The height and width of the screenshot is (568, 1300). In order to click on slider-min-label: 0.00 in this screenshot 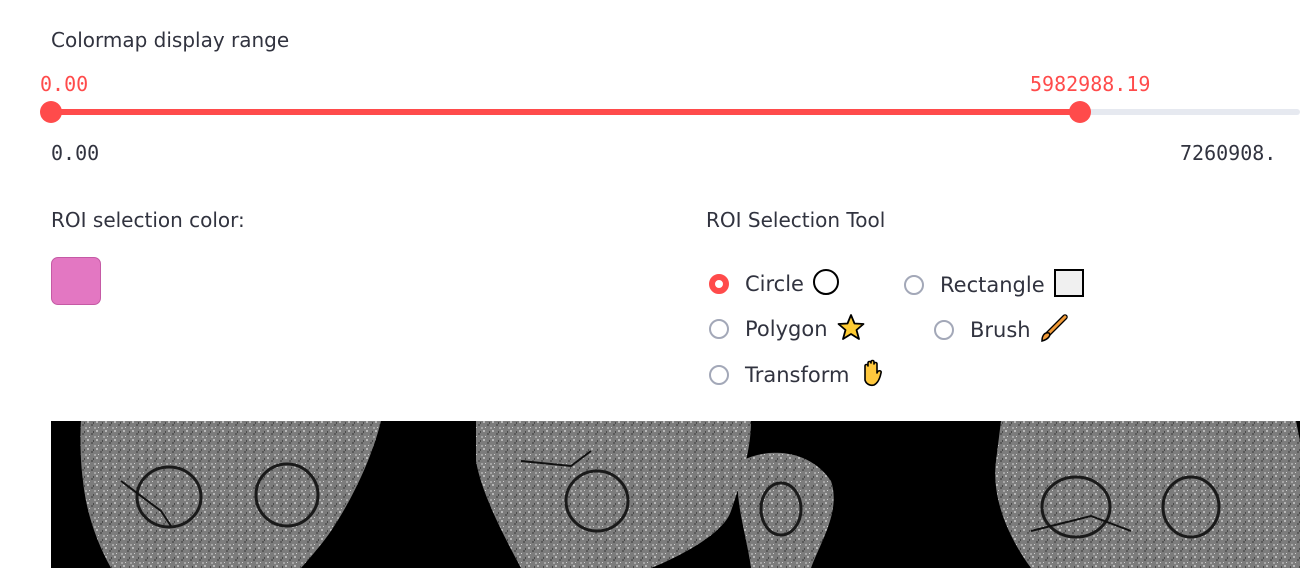, I will do `click(75, 153)`.